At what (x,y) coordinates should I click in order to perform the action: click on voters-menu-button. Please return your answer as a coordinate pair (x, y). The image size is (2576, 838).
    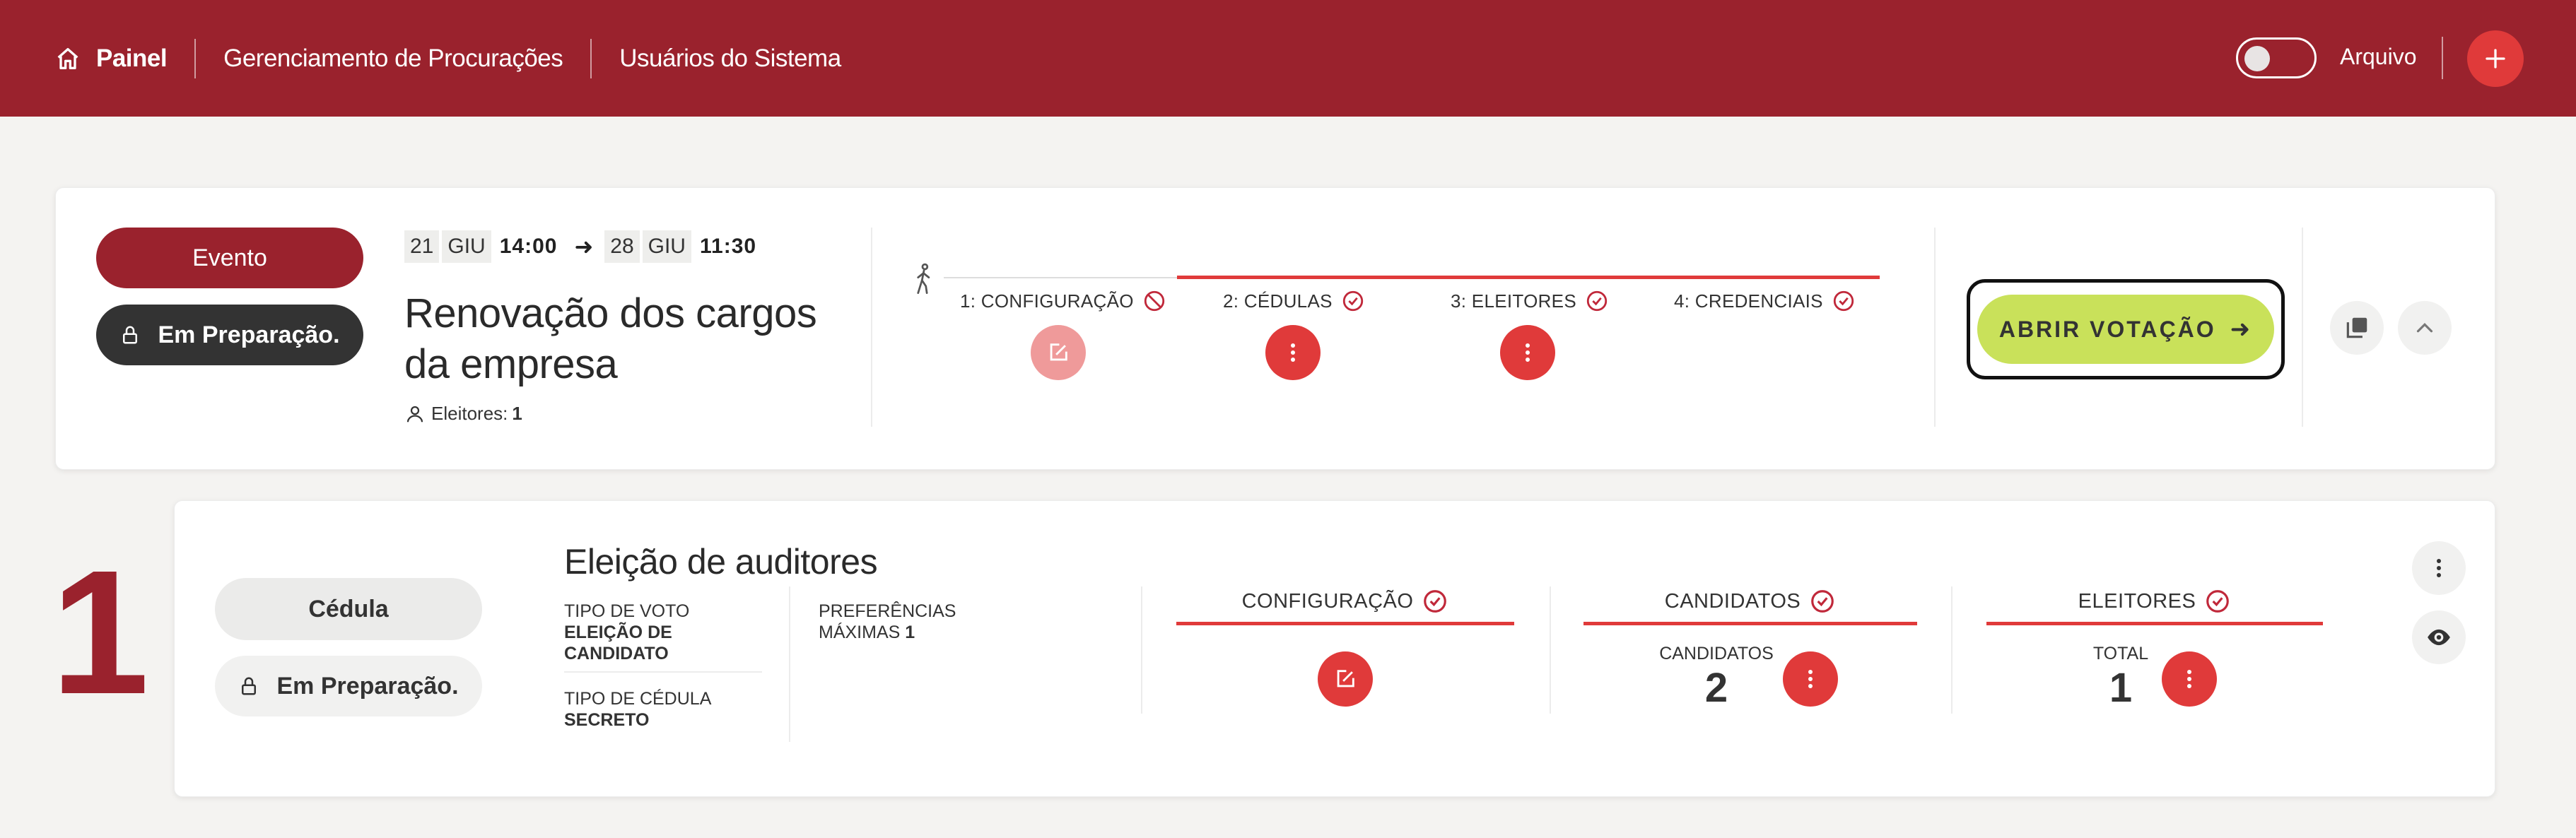
    Looking at the image, I should click on (1528, 352).